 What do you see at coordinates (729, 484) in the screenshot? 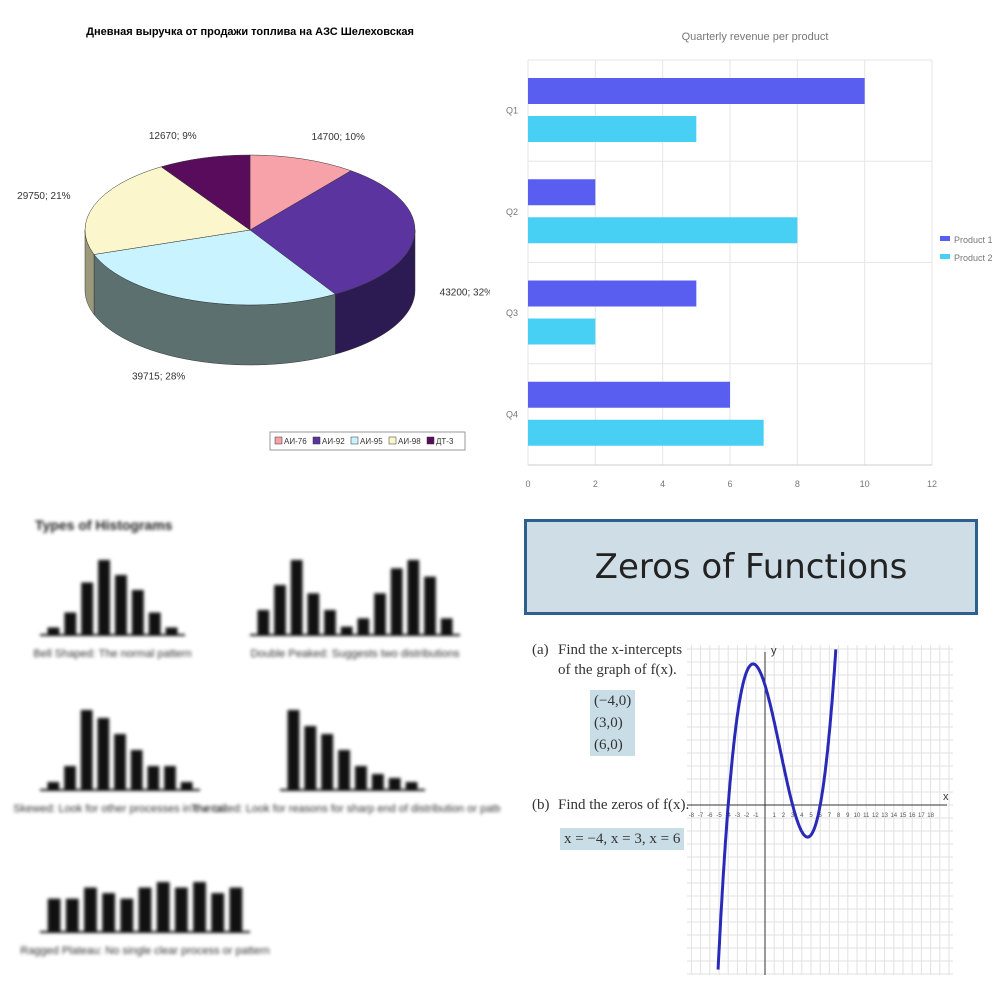
I see `bar-x-tick-label: 6` at bounding box center [729, 484].